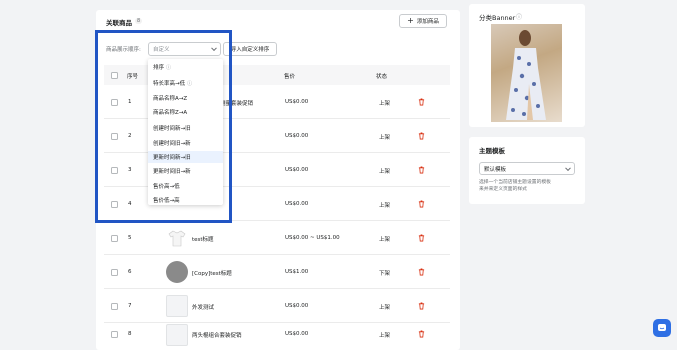  I want to click on row-index: 7, so click(130, 306).